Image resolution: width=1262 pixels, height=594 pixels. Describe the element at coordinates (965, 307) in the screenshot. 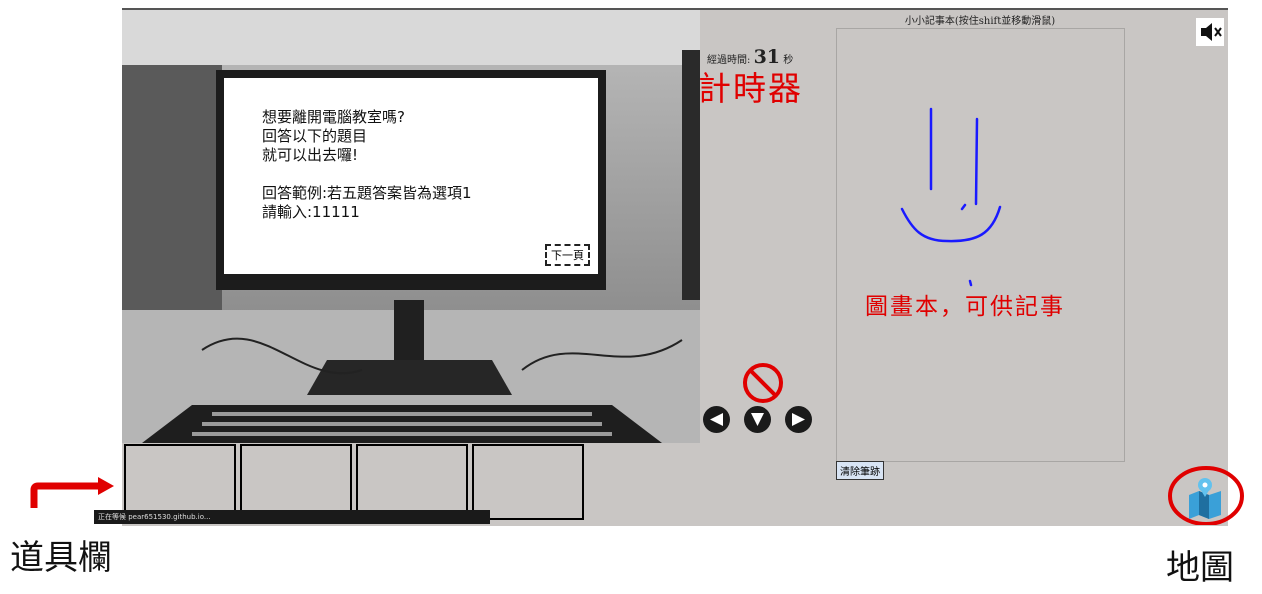

I see `notepad-annotation: 圖畫本，可供記事` at that location.